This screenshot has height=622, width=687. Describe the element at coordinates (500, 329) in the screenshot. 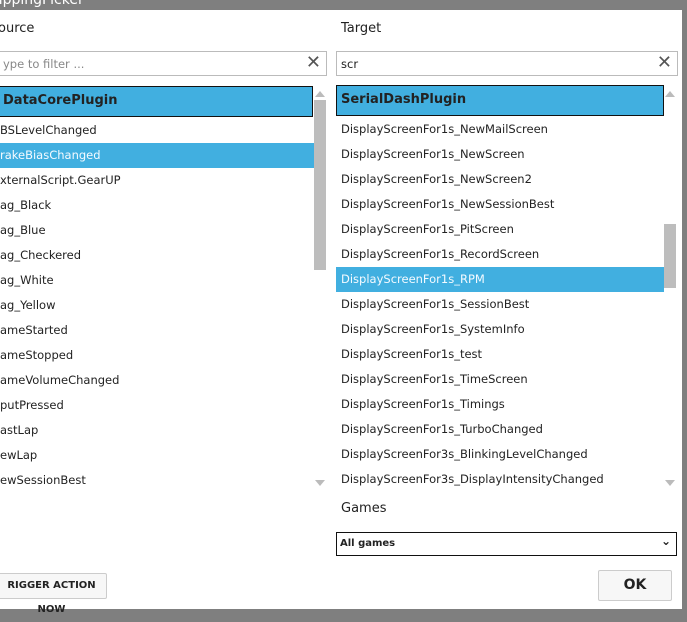

I see `list-item: DisplayScreenFor1s_SystemInfo` at that location.